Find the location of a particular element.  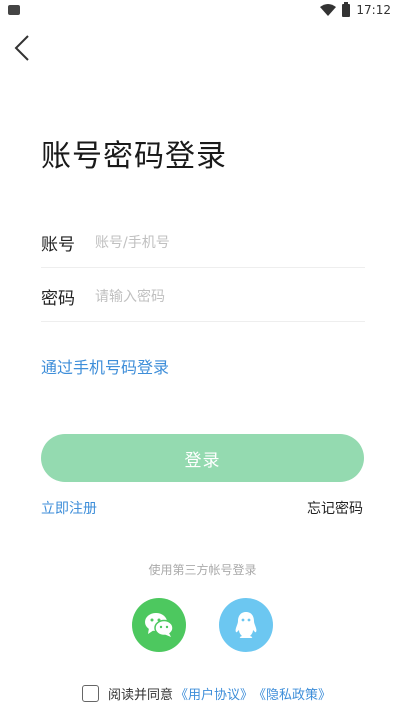

register-link: 立即注册 is located at coordinates (69, 508).